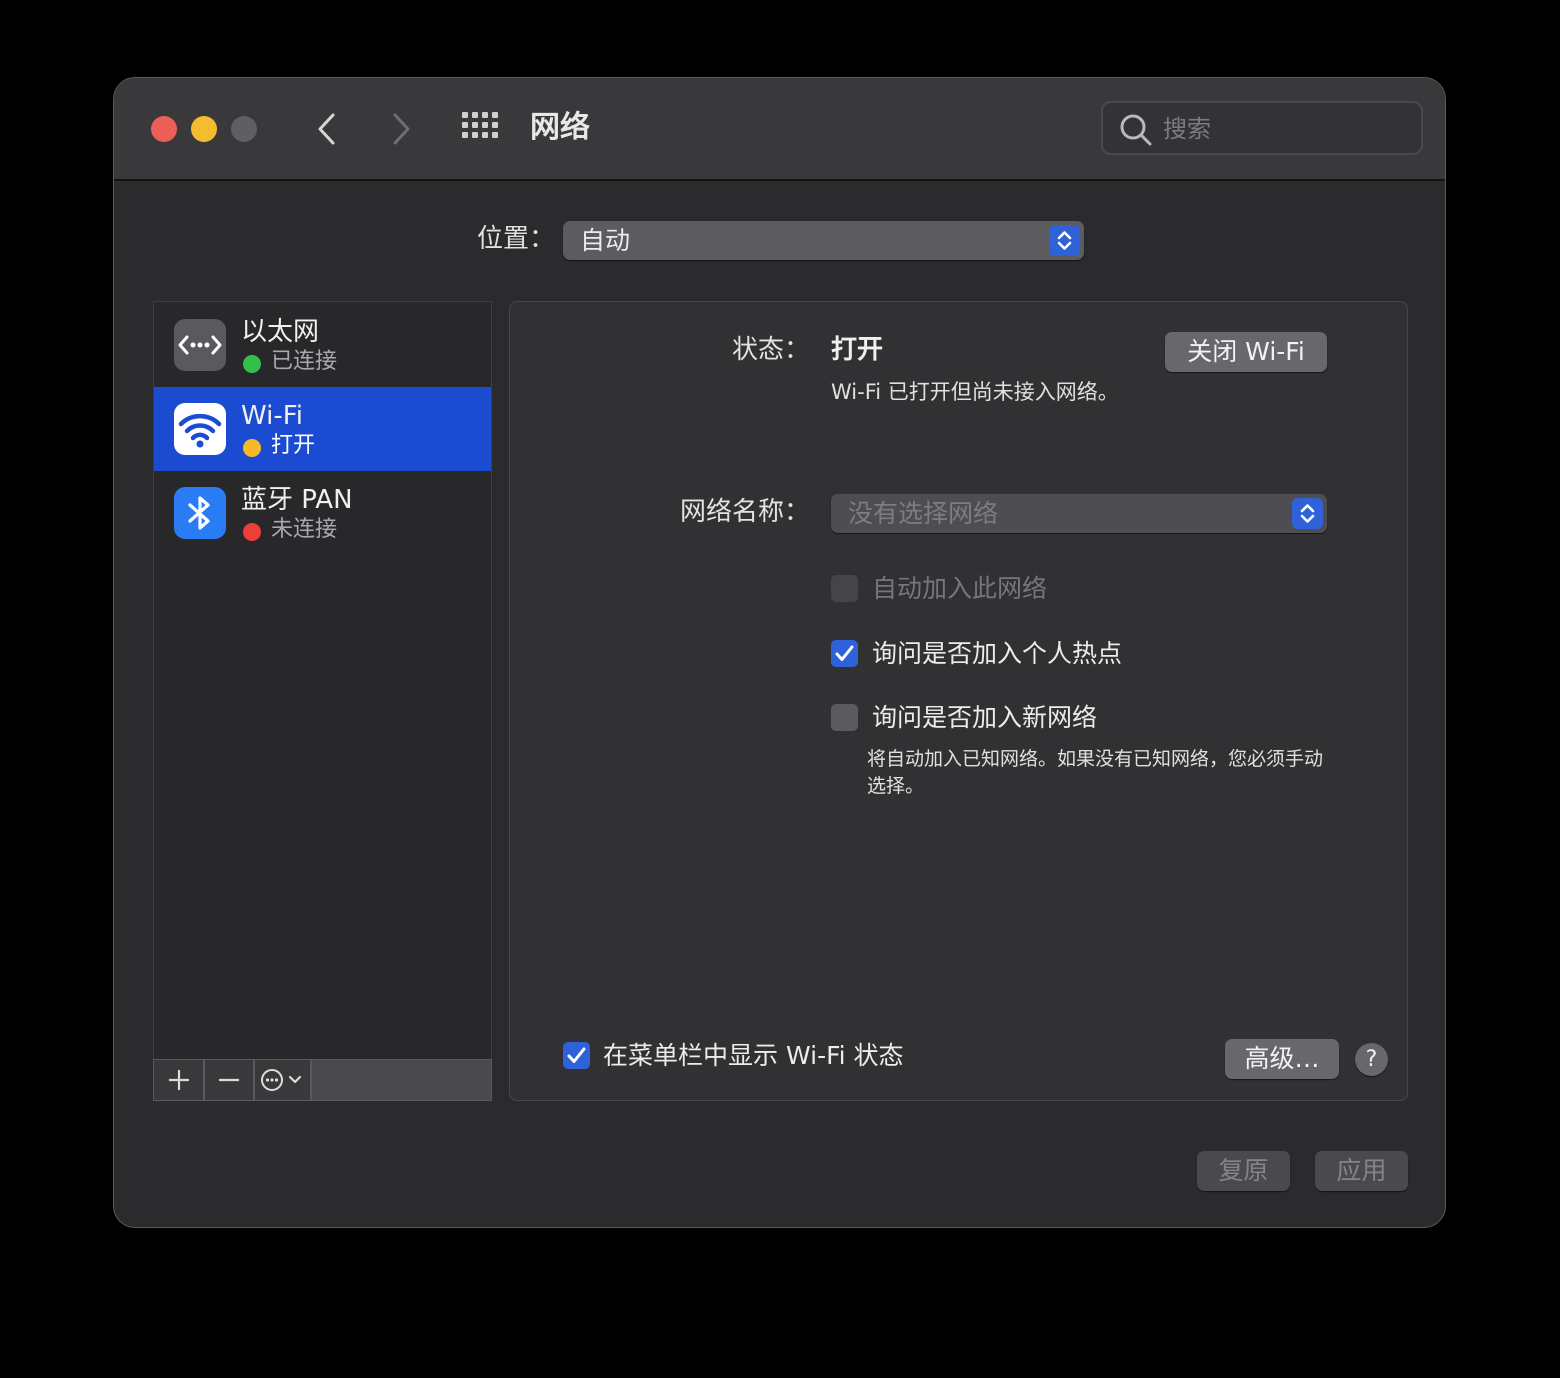 This screenshot has width=1560, height=1378. What do you see at coordinates (923, 513) in the screenshot?
I see `network-name-value: 没有选择网络` at bounding box center [923, 513].